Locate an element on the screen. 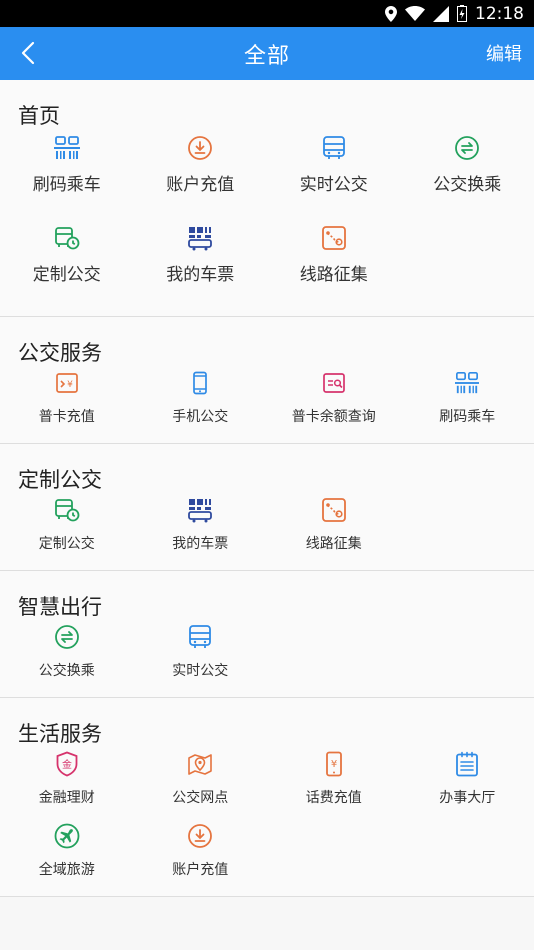 The width and height of the screenshot is (534, 950). shortcut-bus-outlets: 公交网点 is located at coordinates (201, 782).